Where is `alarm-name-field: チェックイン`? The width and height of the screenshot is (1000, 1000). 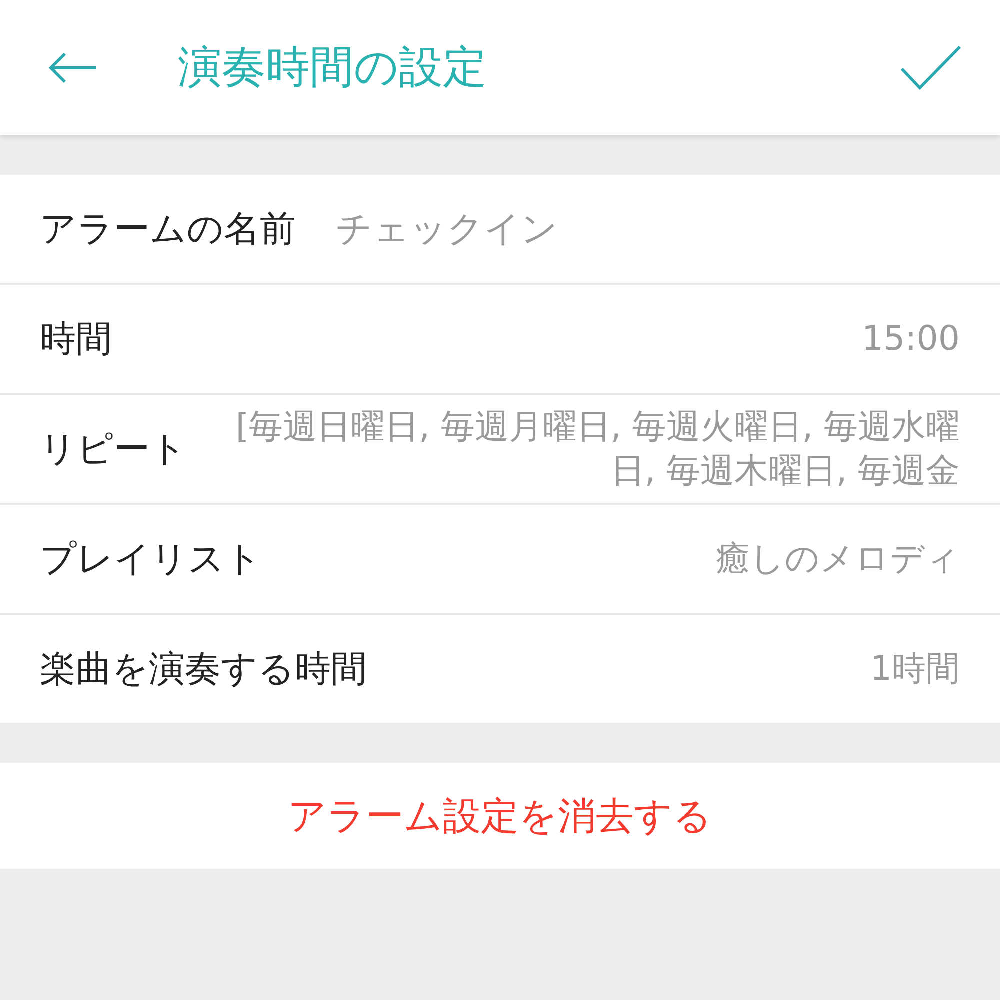
alarm-name-field: チェックイン is located at coordinates (648, 229).